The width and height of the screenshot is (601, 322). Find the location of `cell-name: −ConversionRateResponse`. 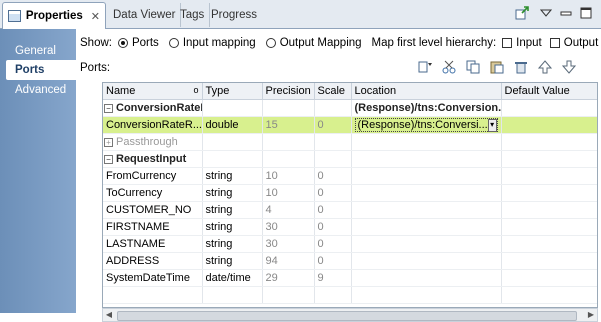

cell-name: −ConversionRateResponse is located at coordinates (153, 108).